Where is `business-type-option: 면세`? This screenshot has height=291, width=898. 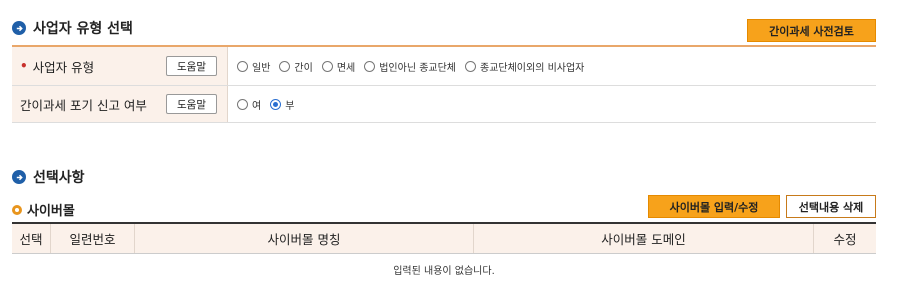
business-type-option: 면세 is located at coordinates (338, 66).